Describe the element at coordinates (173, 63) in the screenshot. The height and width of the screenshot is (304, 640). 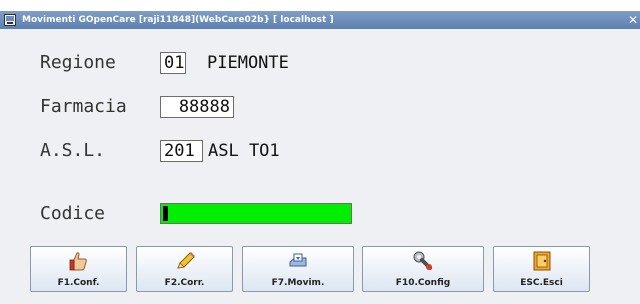
I see `regione-code-input: 01` at that location.